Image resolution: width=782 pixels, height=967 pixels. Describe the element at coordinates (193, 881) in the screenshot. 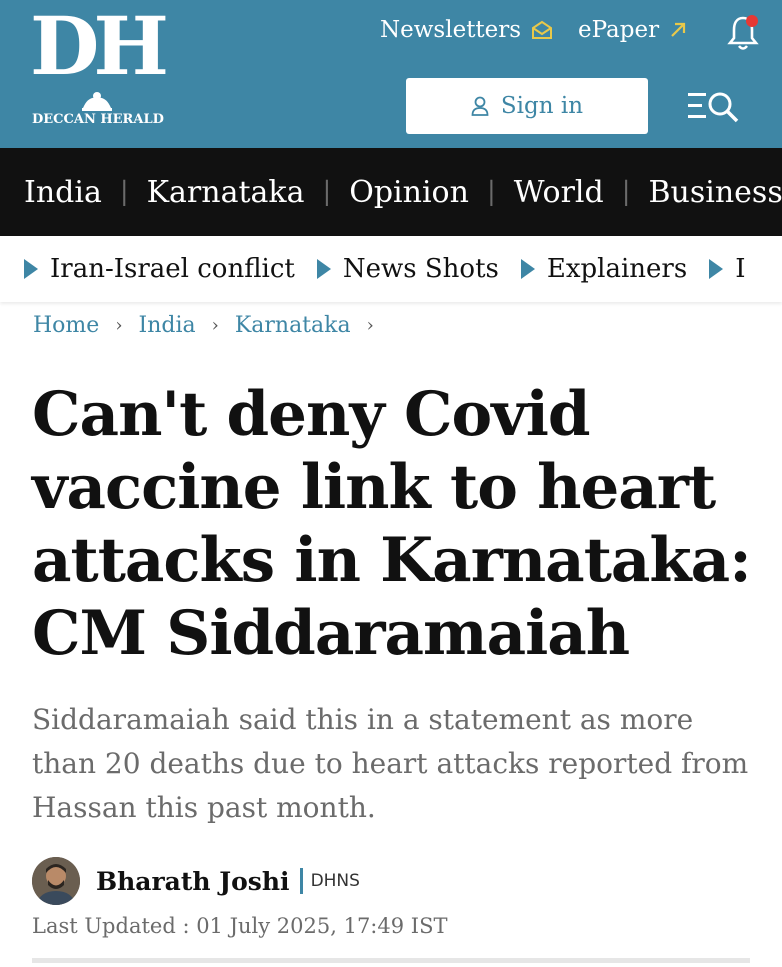

I see `author-name: Bharath Joshi` at that location.